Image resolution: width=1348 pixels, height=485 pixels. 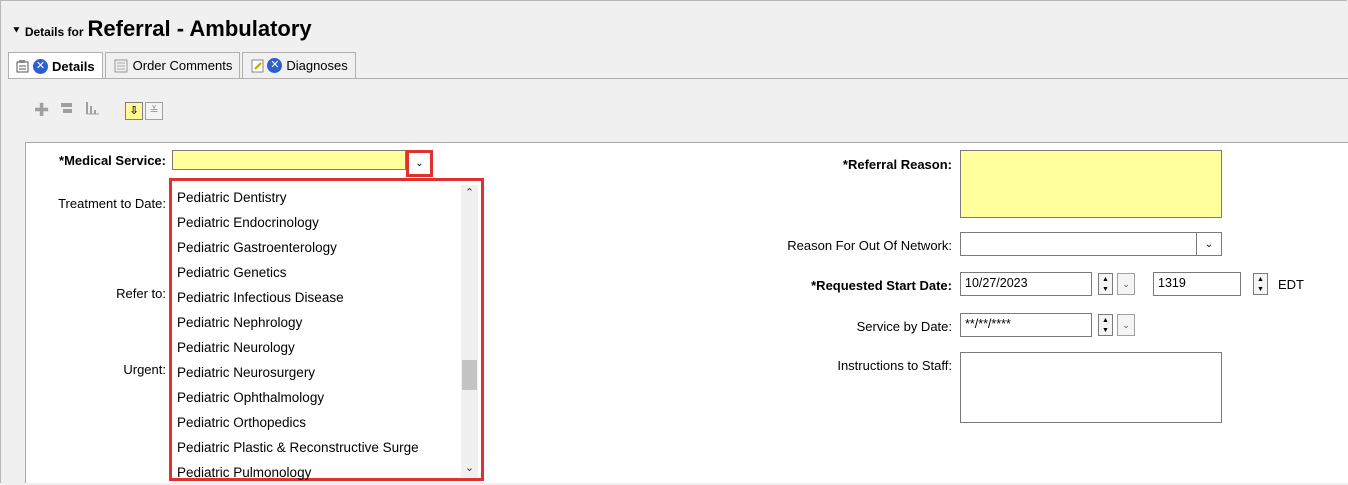 I want to click on service-by-date-calendar-button: ⌄, so click(x=1126, y=325).